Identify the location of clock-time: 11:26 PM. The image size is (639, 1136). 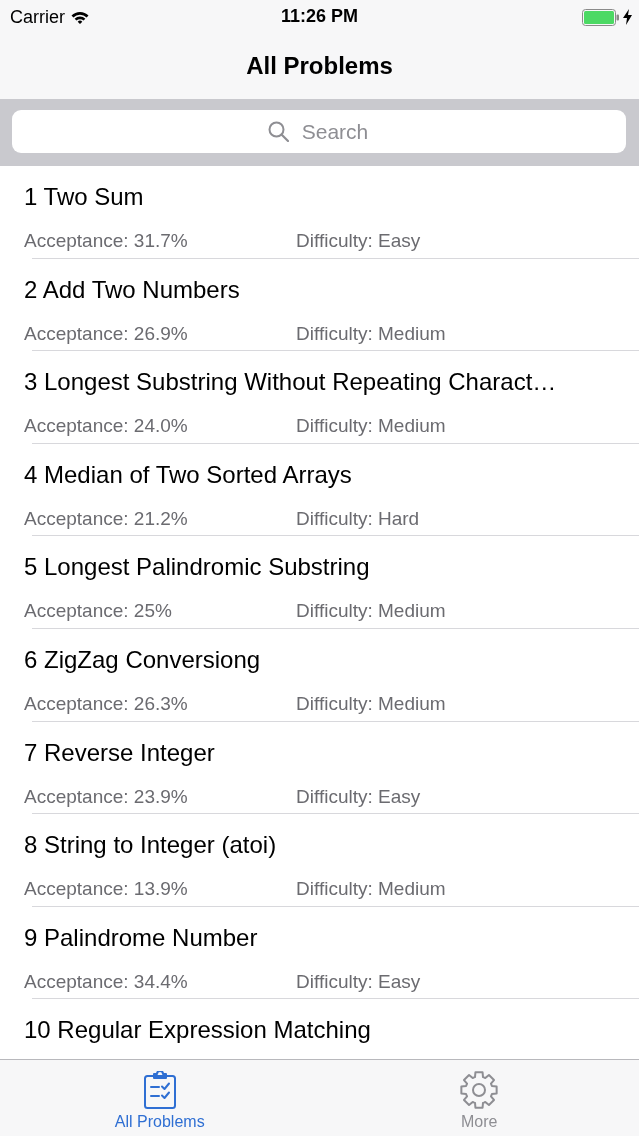
(319, 16).